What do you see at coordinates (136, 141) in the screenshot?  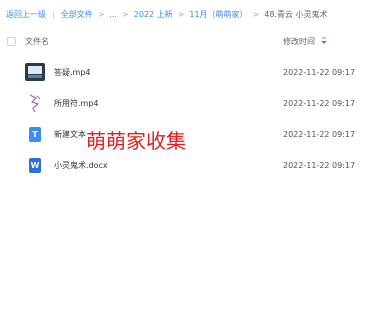 I see `watermark-text: 萌萌家收集` at bounding box center [136, 141].